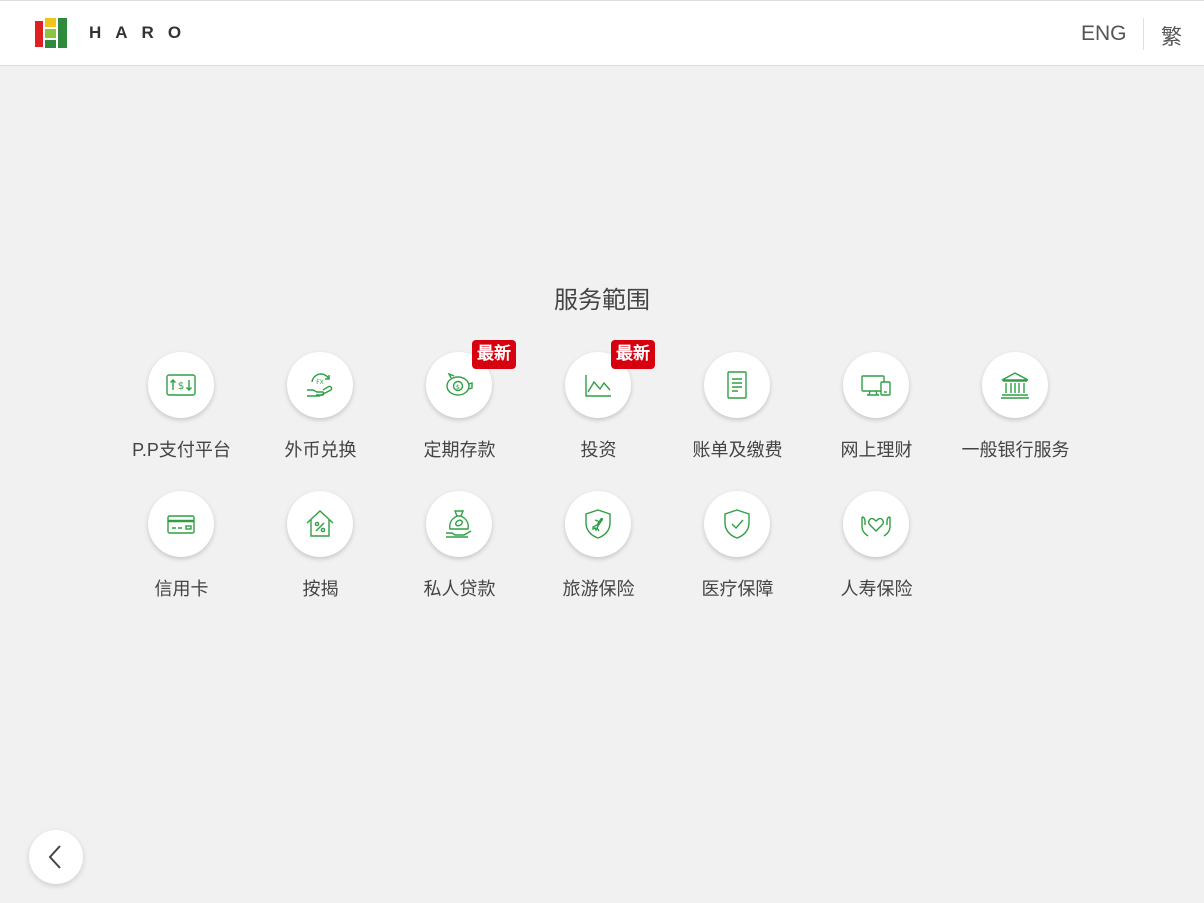  What do you see at coordinates (1104, 34) in the screenshot?
I see `language-english-link: ENG` at bounding box center [1104, 34].